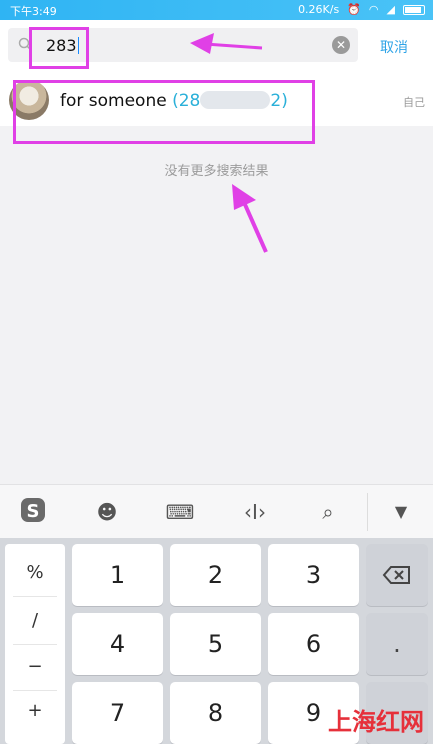 The height and width of the screenshot is (744, 433). I want to click on symbol-key-percent: %, so click(35, 572).